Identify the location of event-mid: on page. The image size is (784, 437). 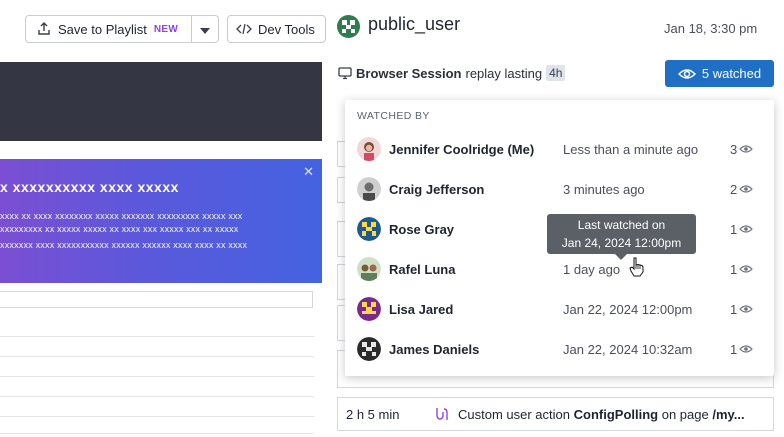
(685, 414).